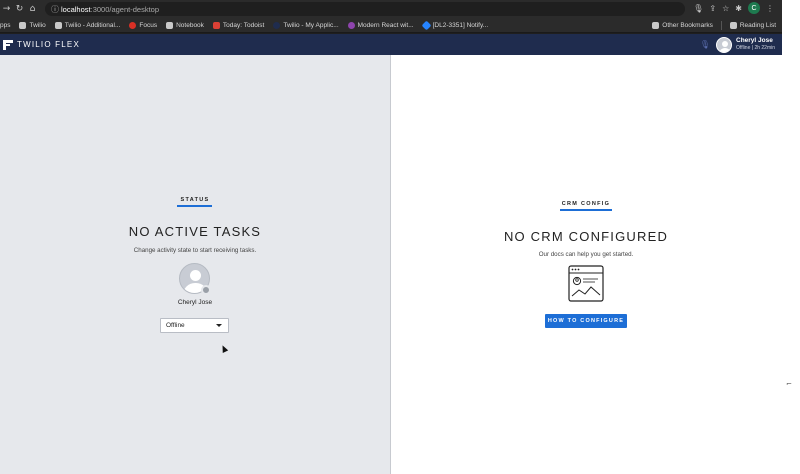  Describe the element at coordinates (426, 25) in the screenshot. I see `jira-icon` at that location.